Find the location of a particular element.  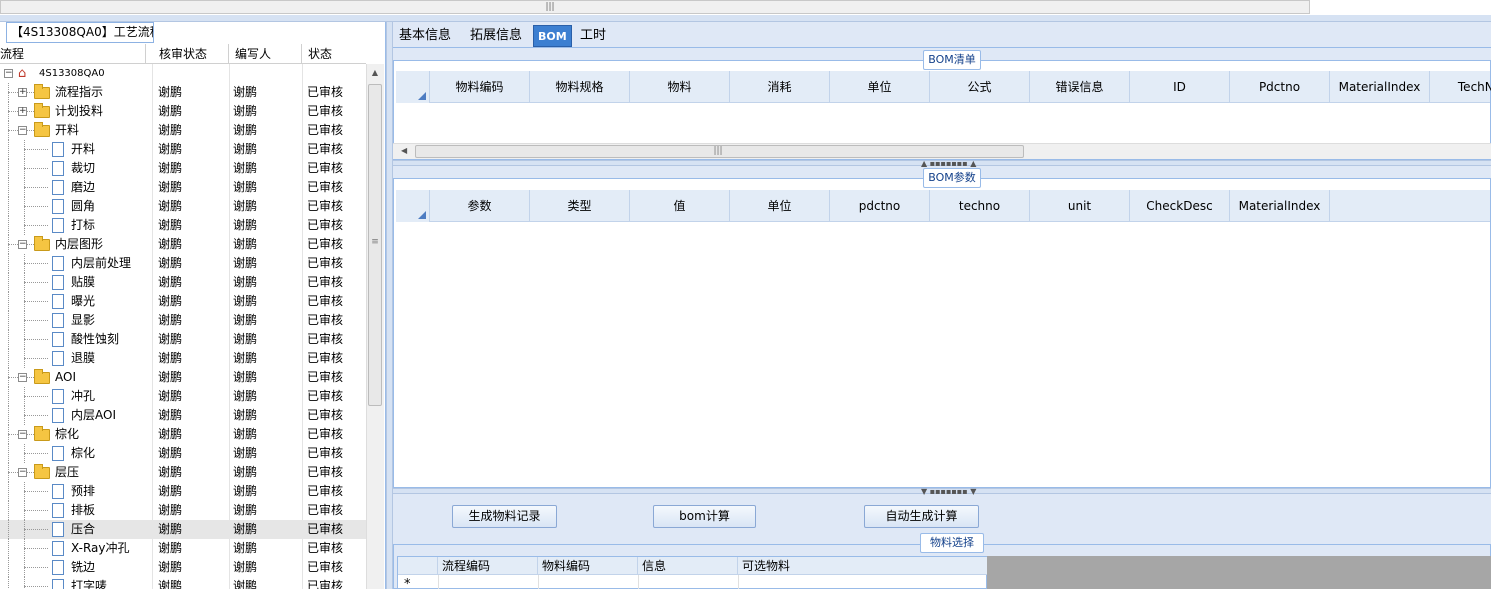

tree-row: 预排 谢鹏 谢鹏 已审核 is located at coordinates (183, 491).